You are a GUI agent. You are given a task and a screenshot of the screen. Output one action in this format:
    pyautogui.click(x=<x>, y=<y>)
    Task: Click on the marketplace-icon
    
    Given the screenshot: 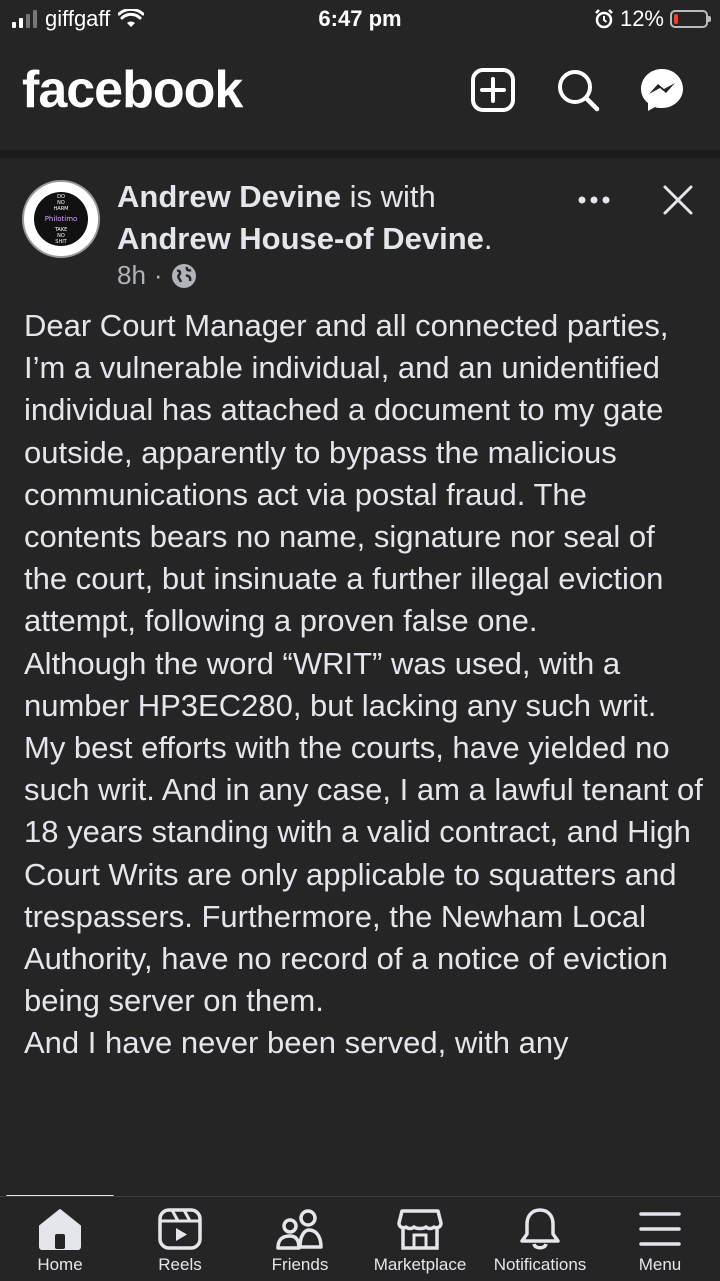 What is the action you would take?
    pyautogui.click(x=420, y=1229)
    